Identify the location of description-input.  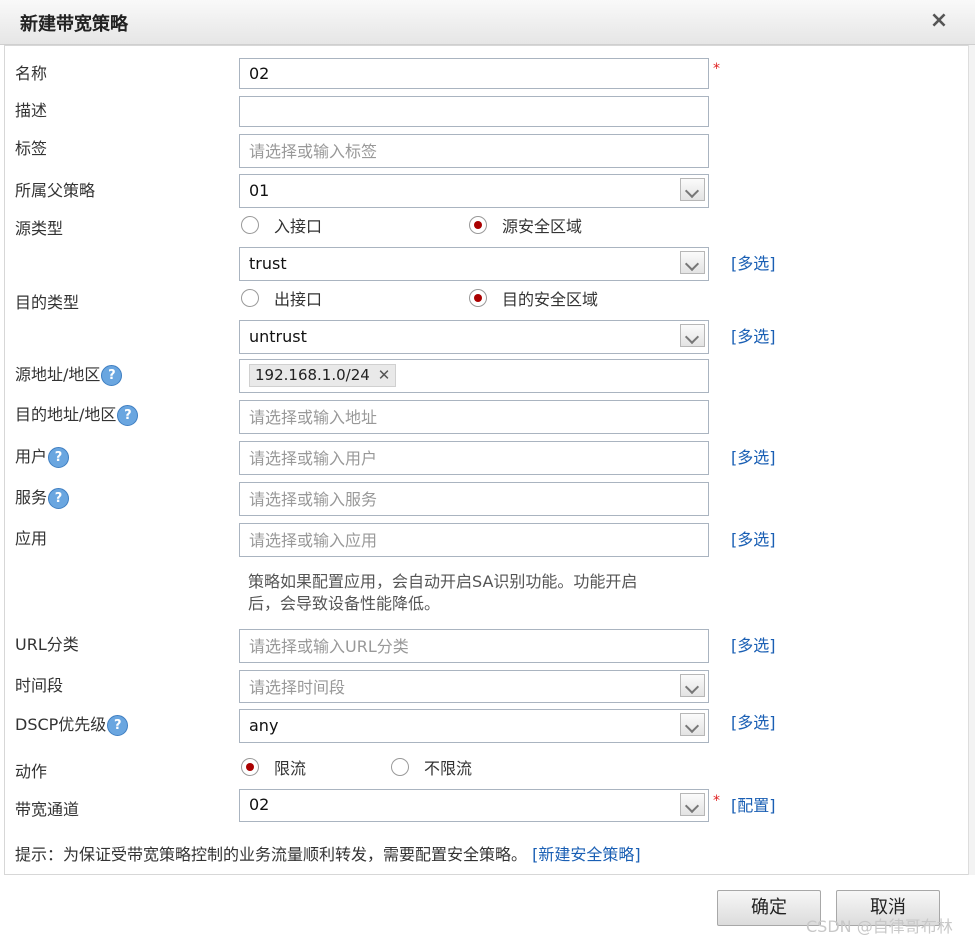
(474, 111).